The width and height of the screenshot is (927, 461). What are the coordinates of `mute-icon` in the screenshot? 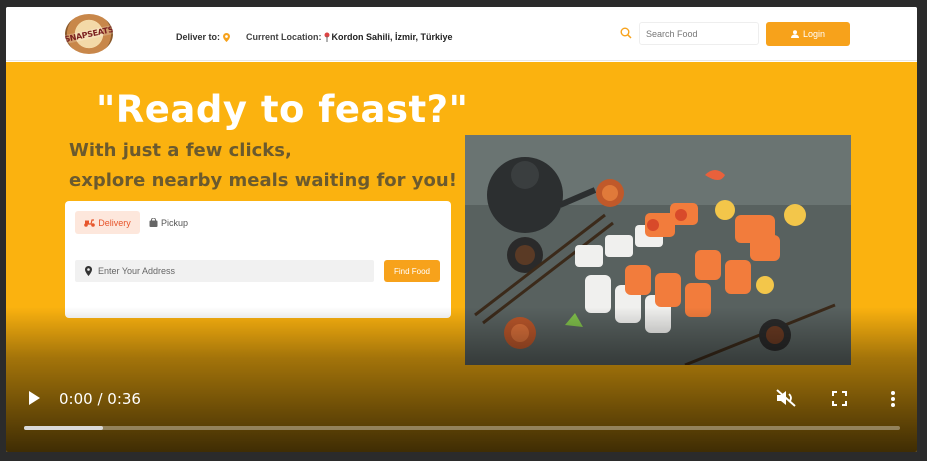 It's located at (786, 398).